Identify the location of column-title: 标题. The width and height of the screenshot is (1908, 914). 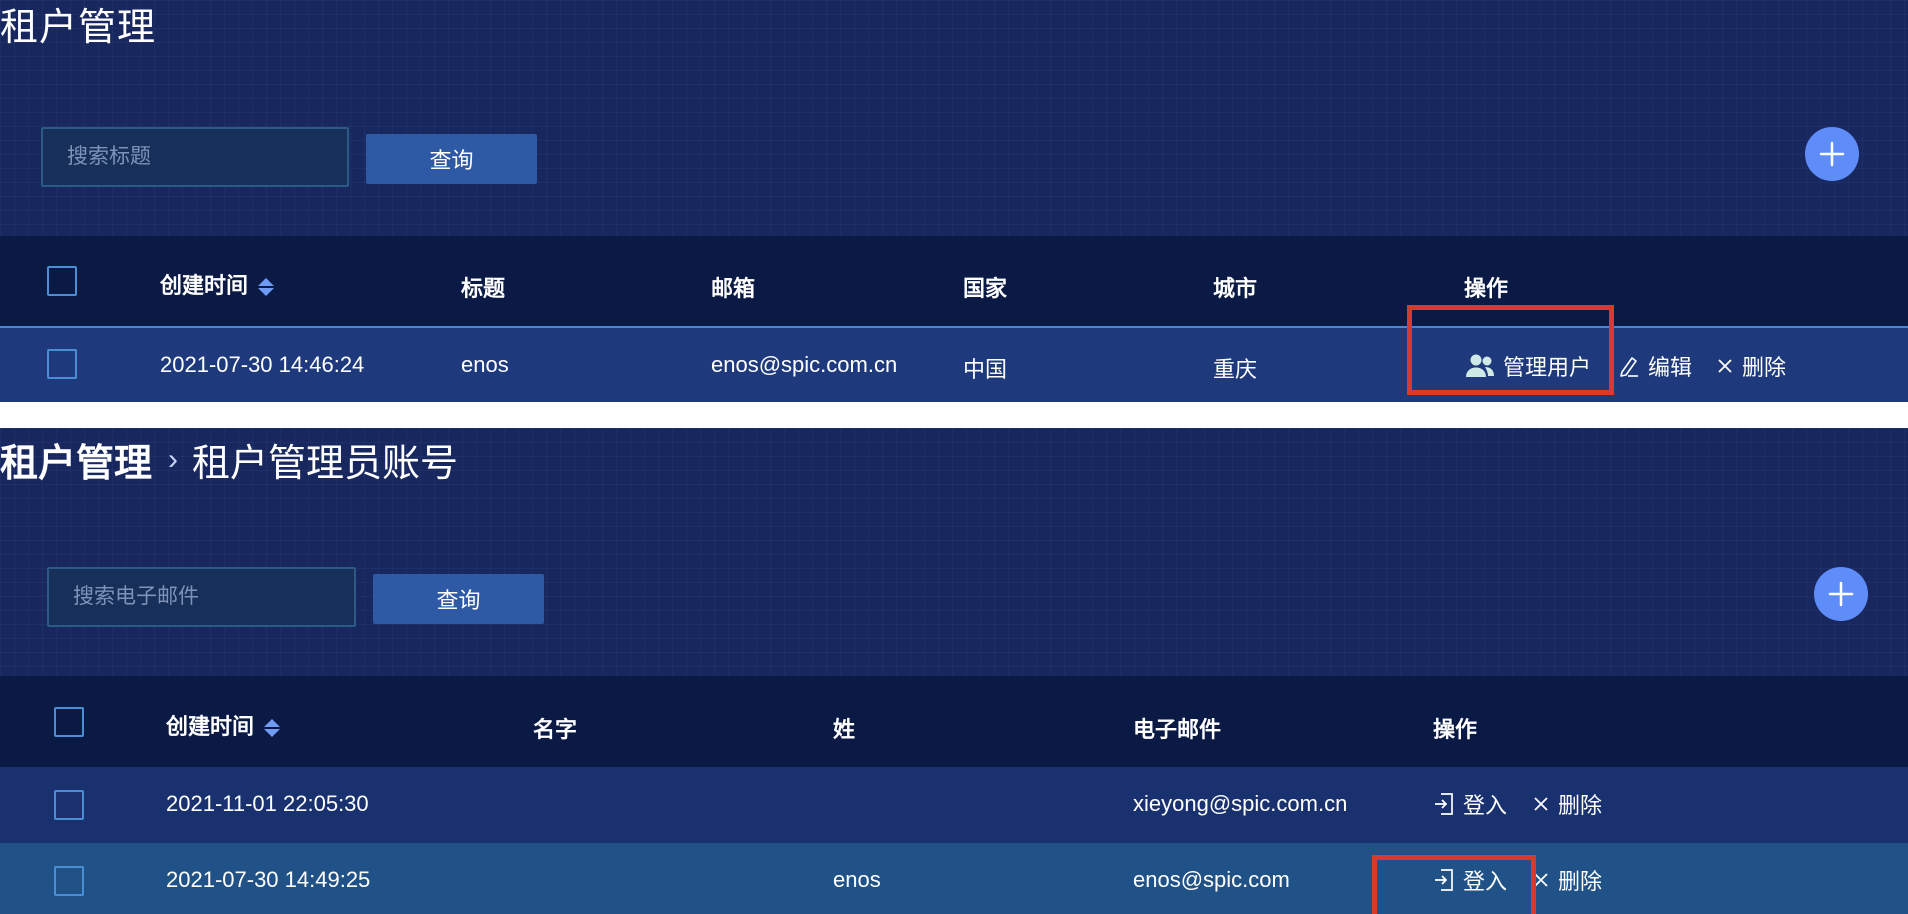
(483, 288).